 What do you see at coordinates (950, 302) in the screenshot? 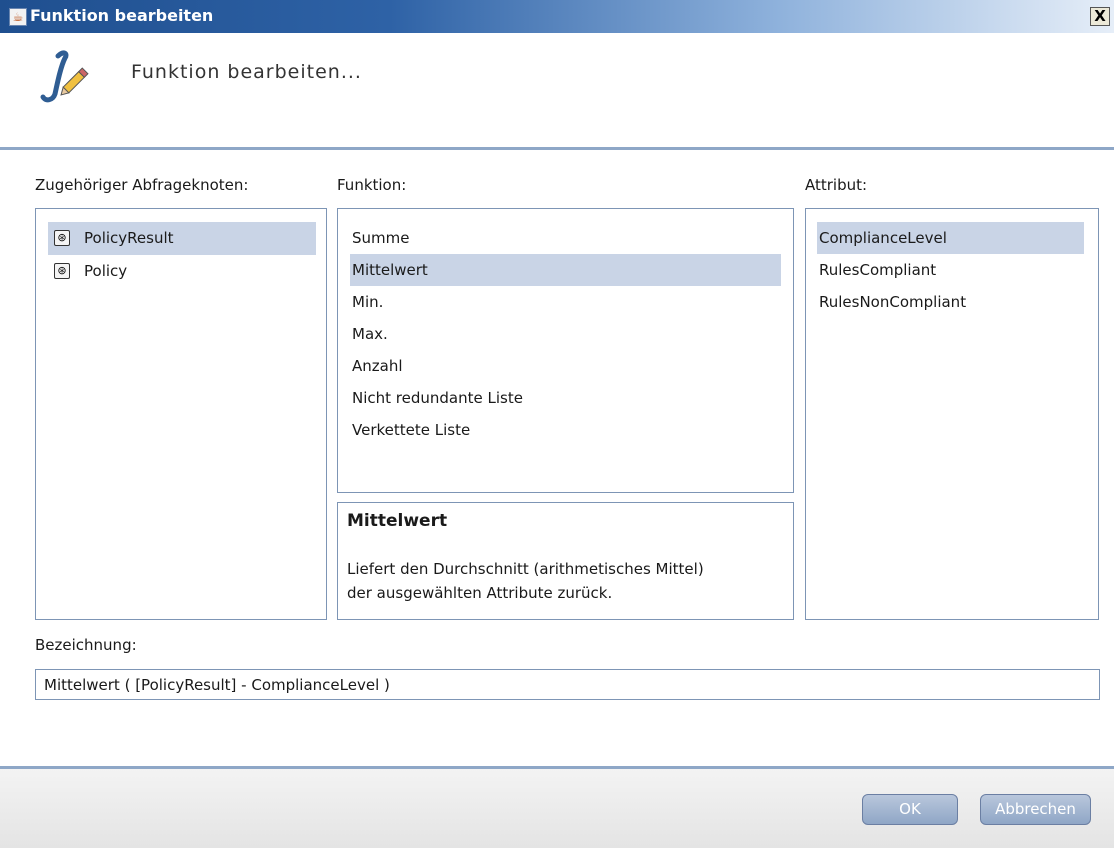
I see `attribute-item-rulesnoncompliant: RulesNonCompliant` at bounding box center [950, 302].